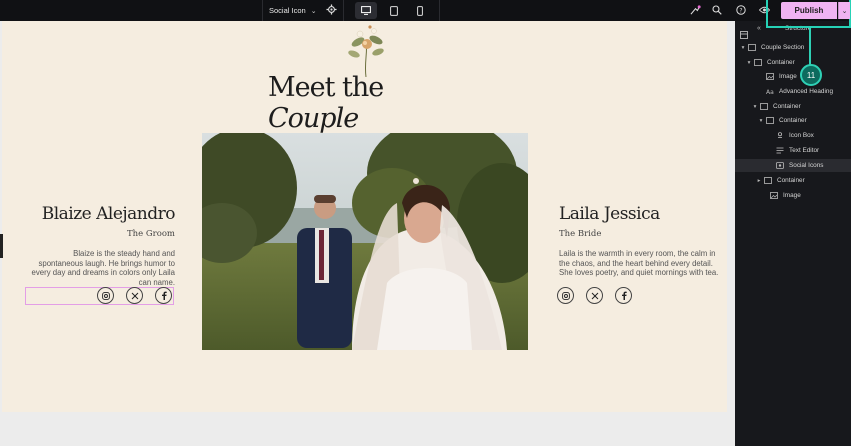  What do you see at coordinates (810, 45) in the screenshot?
I see `step-connector-line` at bounding box center [810, 45].